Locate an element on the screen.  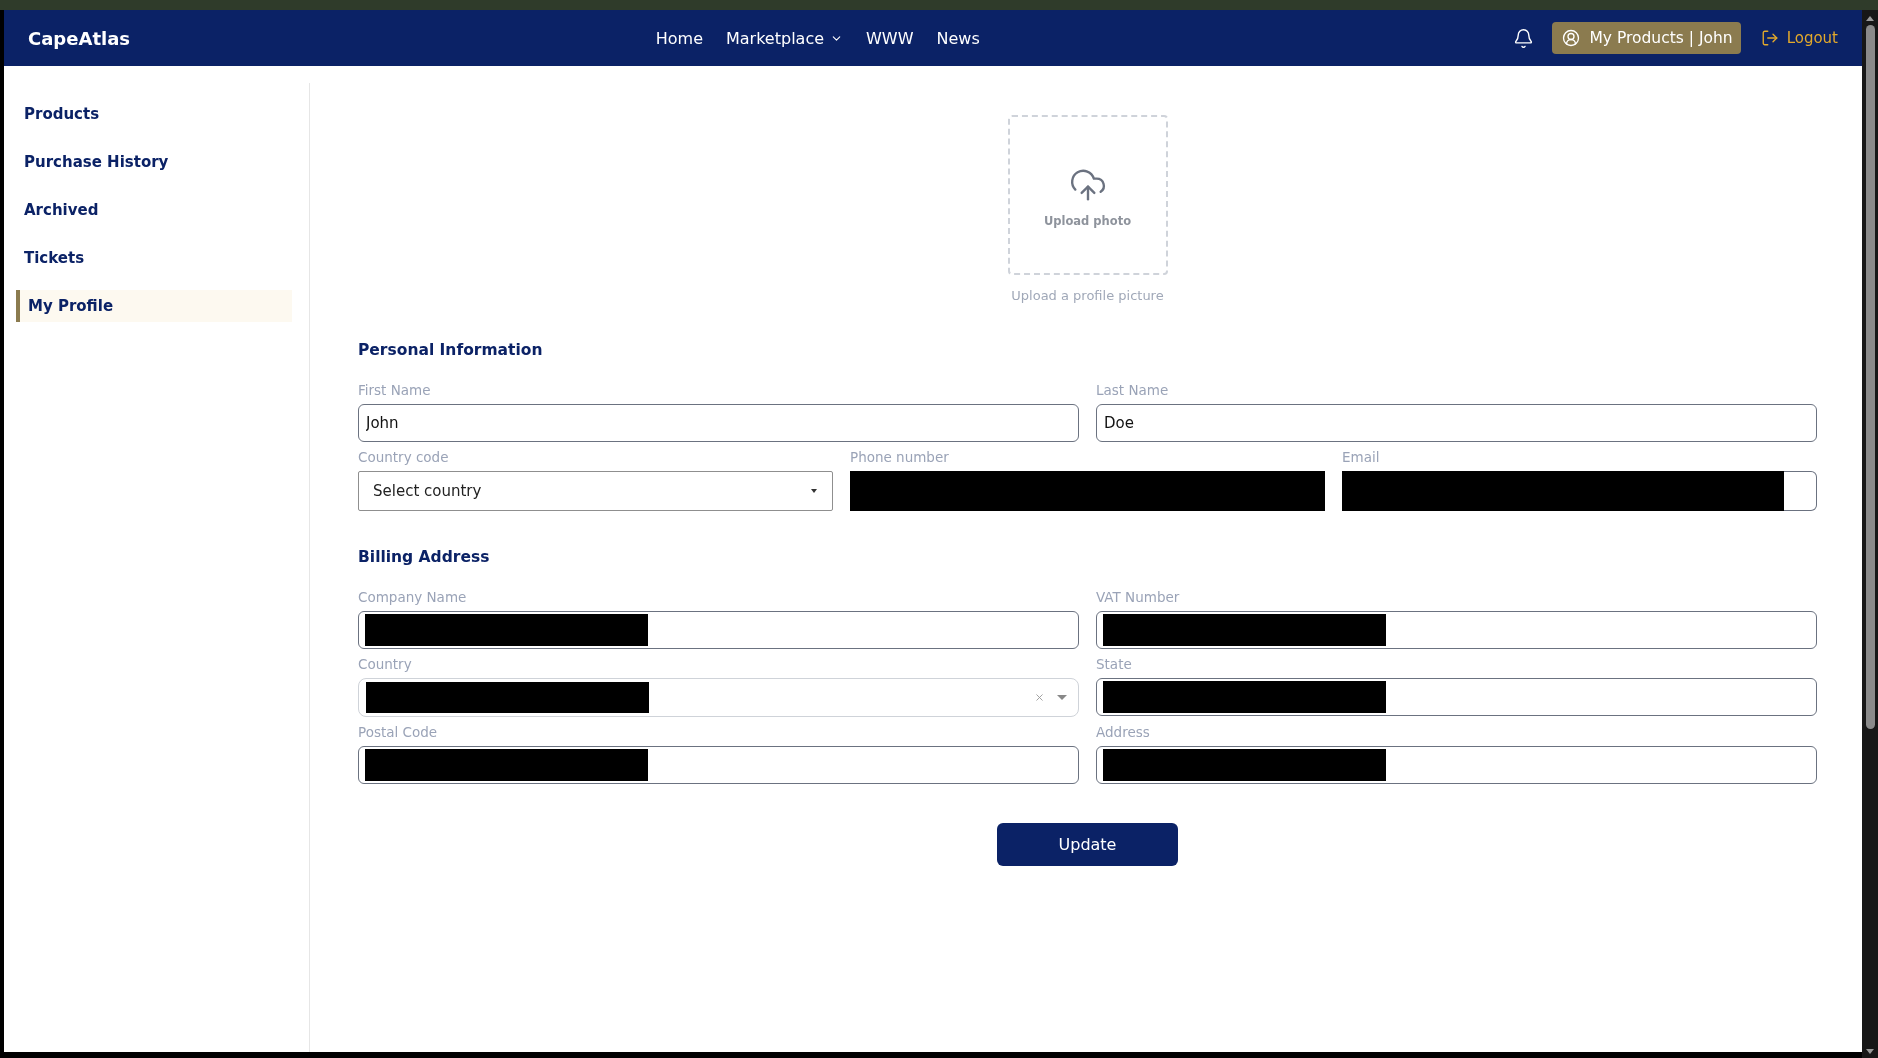
field-label: Country code is located at coordinates (404, 457).